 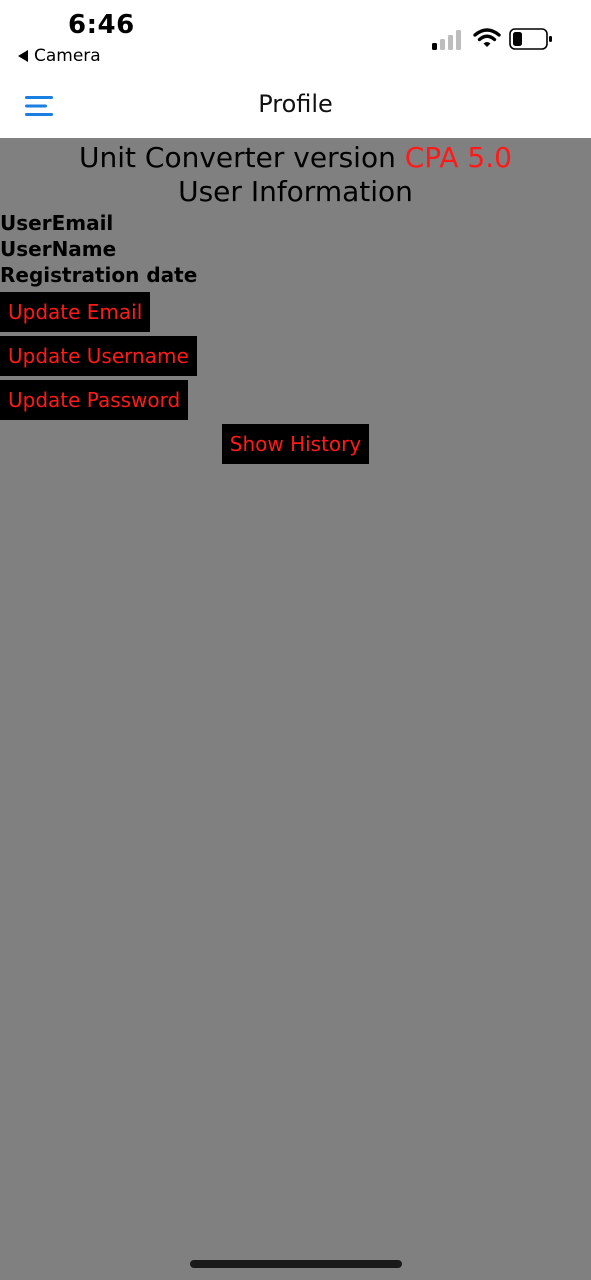 I want to click on update-password-button: Update Password, so click(x=94, y=400).